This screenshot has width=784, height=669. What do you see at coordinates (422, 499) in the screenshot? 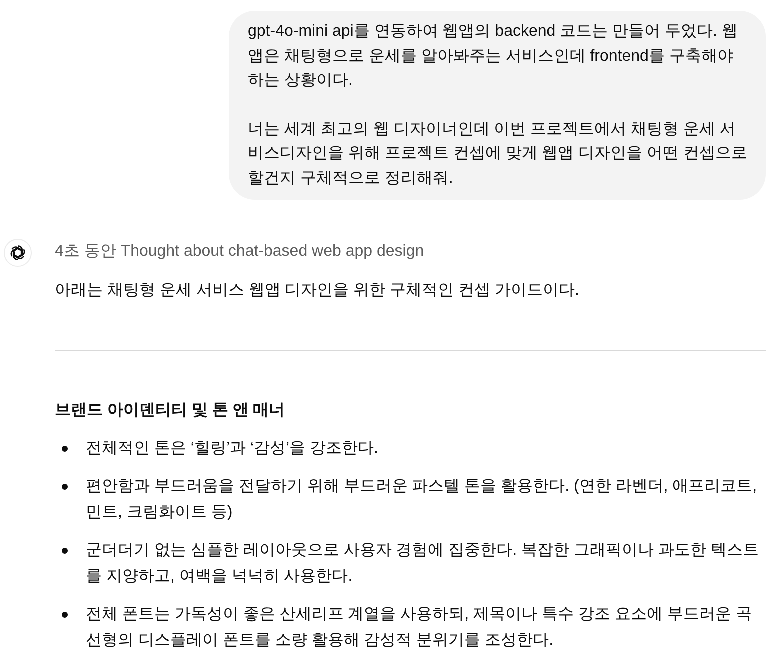
I see `bullet-text: 편안함과 부드러움을 전달하기 위해 부드러운 파스텔 톤을 활용한다. (연한 라벤더, 애프리코트, 민트, 크림화이트 등)` at bounding box center [422, 499].